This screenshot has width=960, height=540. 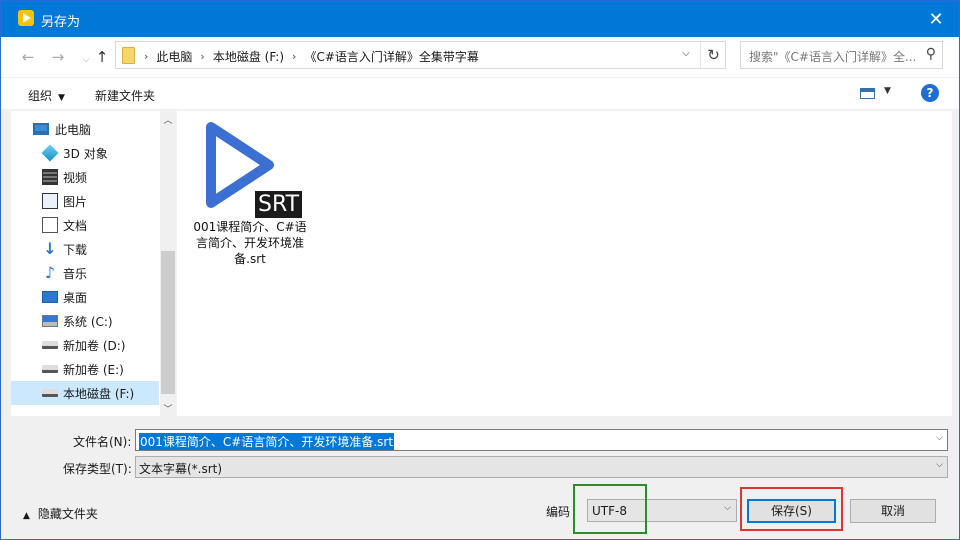 I want to click on pictures-icon, so click(x=50, y=201).